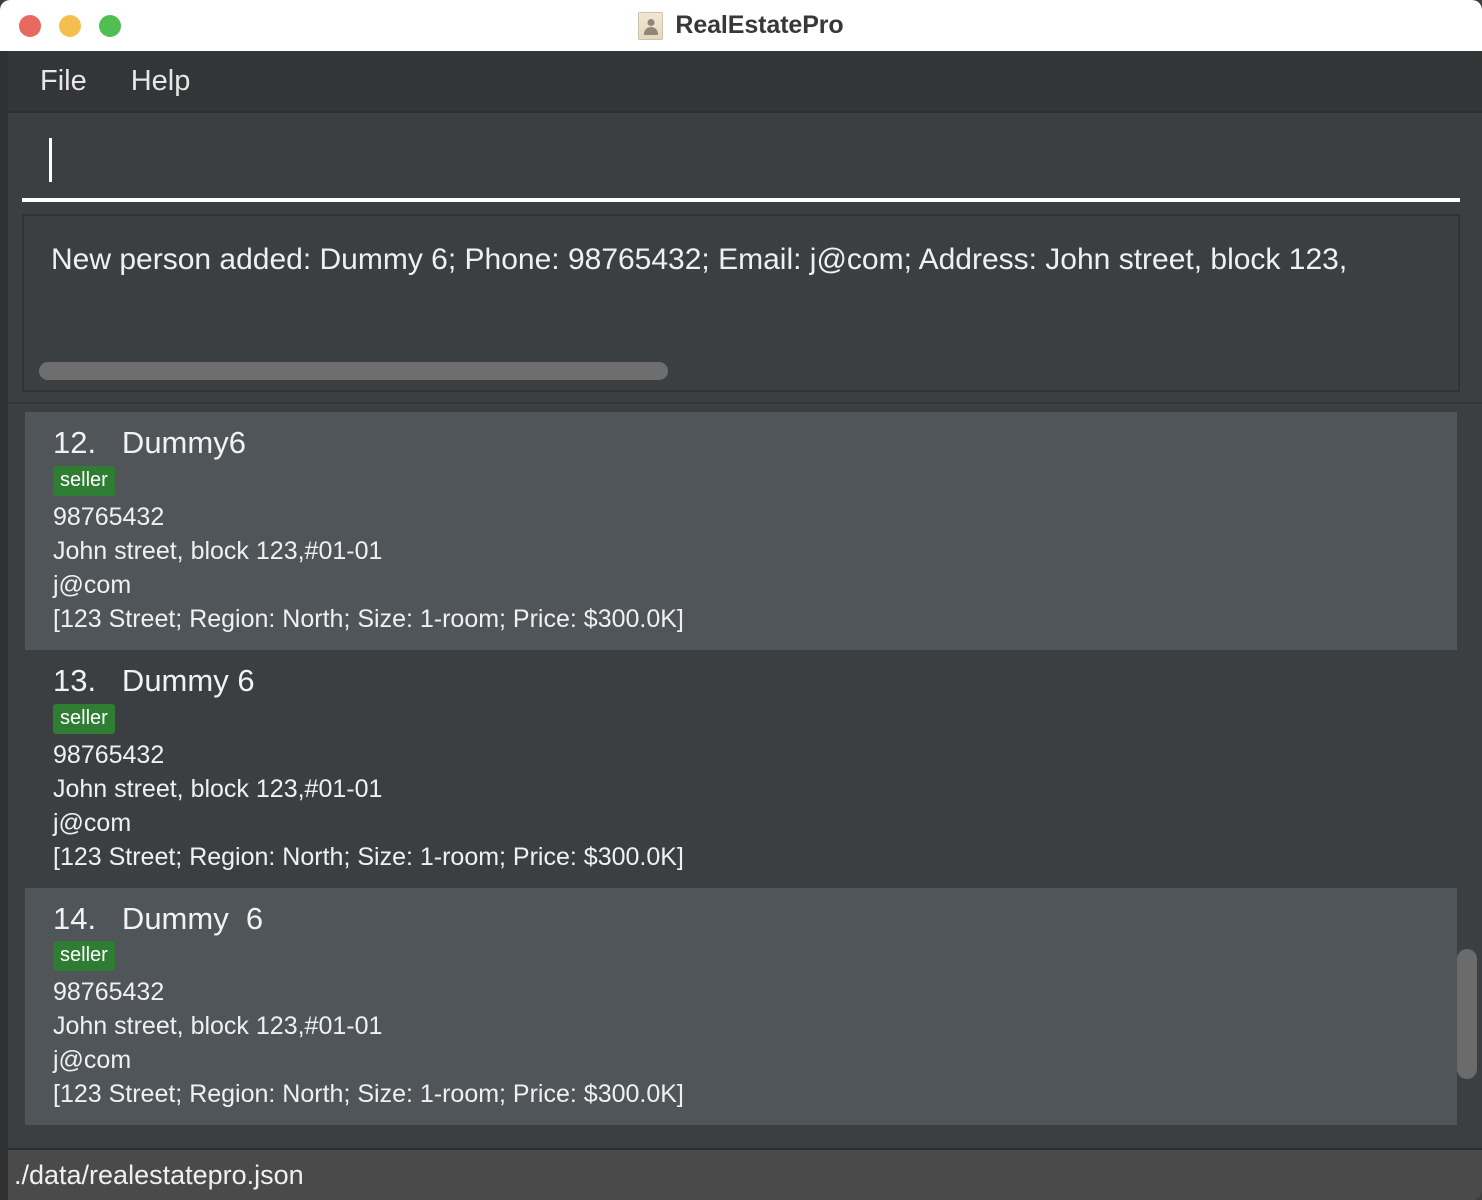 This screenshot has width=1482, height=1200. What do you see at coordinates (353, 371) in the screenshot?
I see `result-horizontal-scrollbar-thumb` at bounding box center [353, 371].